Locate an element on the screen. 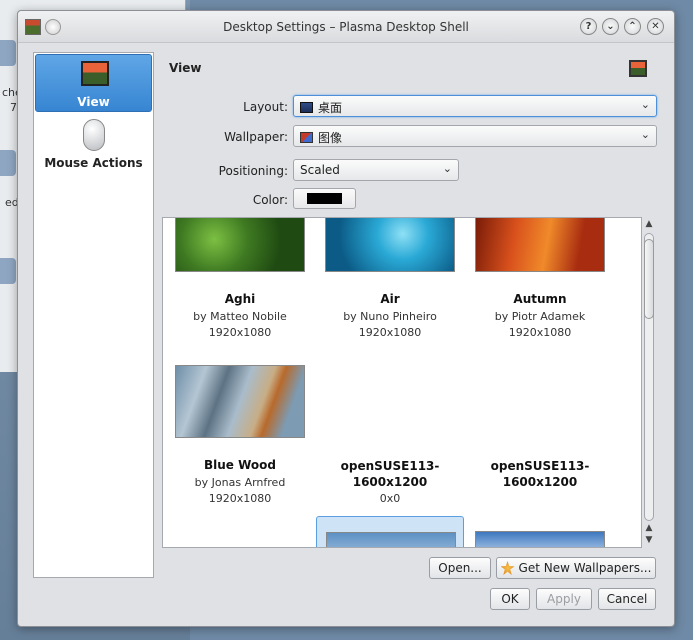 This screenshot has height=640, width=693. scroll-down-arrow-icon: ▼ is located at coordinates (649, 541).